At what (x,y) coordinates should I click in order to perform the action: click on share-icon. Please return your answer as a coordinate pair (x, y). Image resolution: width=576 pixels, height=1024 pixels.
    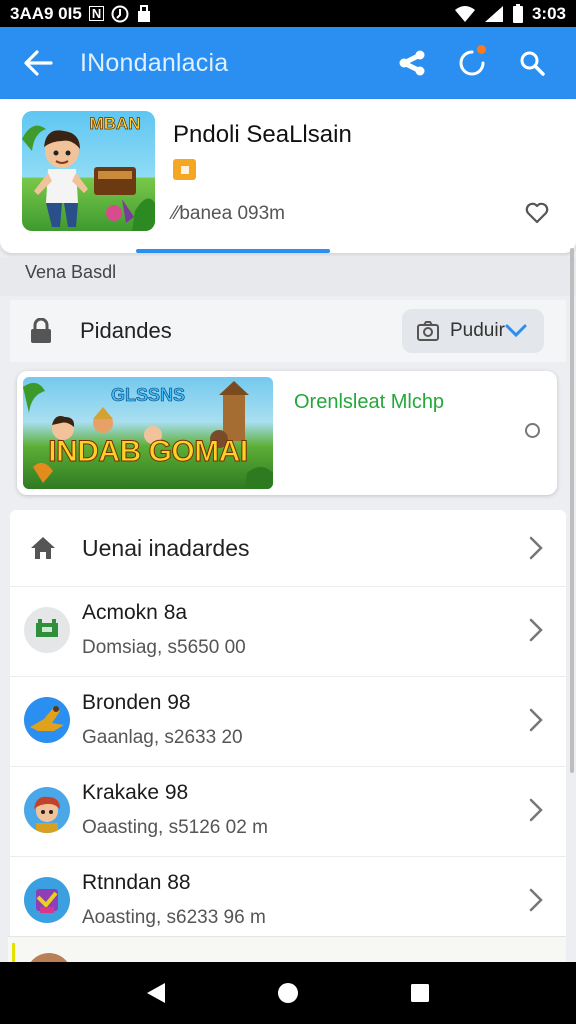
    Looking at the image, I should click on (412, 63).